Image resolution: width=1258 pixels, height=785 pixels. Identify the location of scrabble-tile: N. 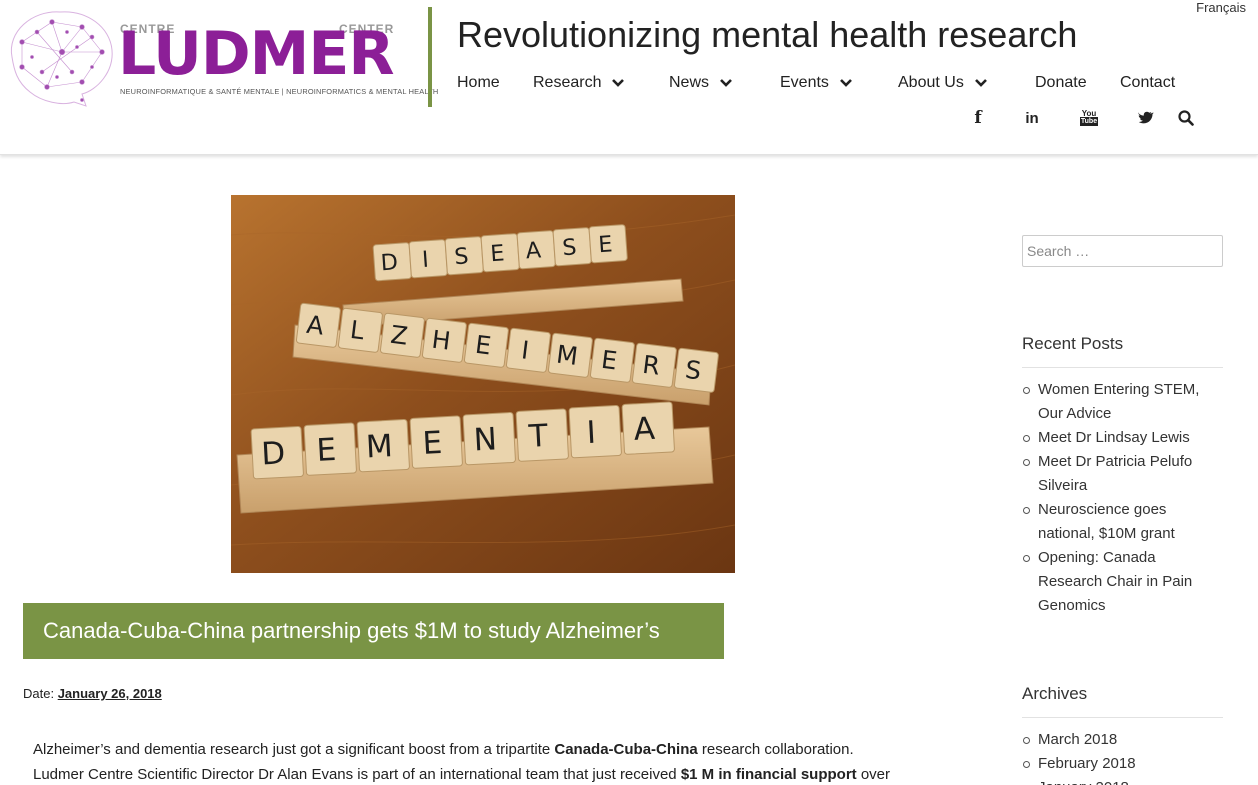
(489, 439).